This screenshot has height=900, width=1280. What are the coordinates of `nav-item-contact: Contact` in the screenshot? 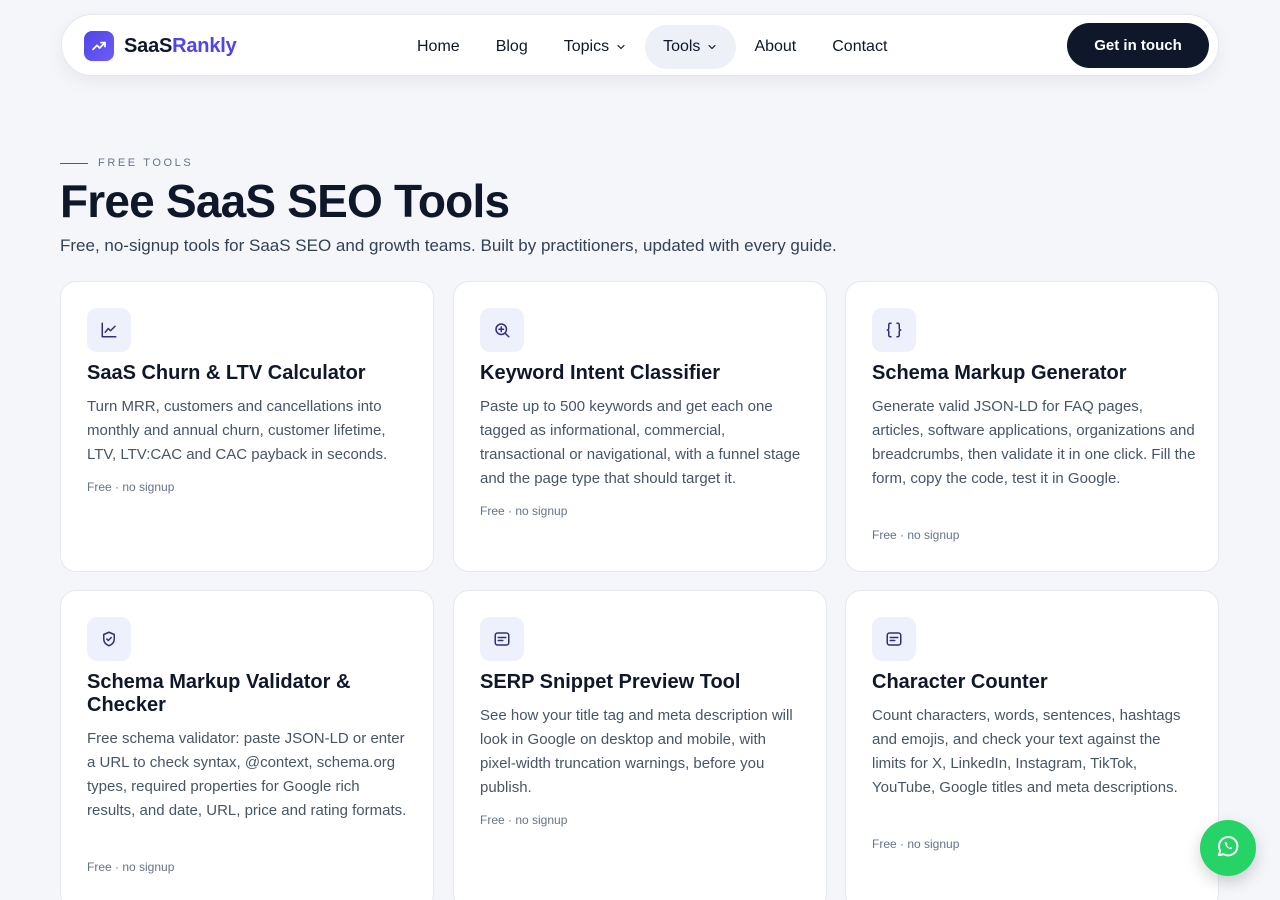 It's located at (859, 47).